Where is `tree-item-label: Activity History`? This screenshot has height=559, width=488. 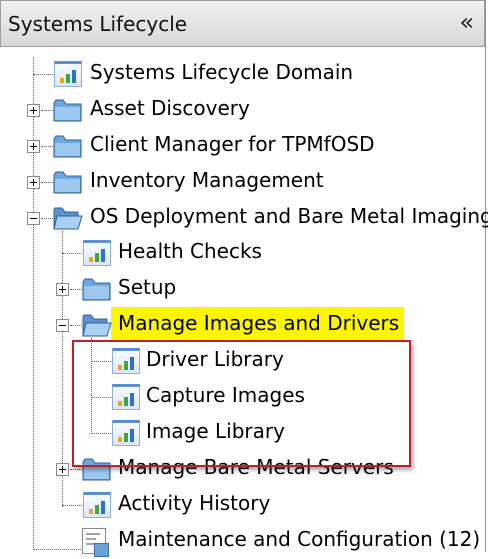
tree-item-label: Activity History is located at coordinates (194, 503).